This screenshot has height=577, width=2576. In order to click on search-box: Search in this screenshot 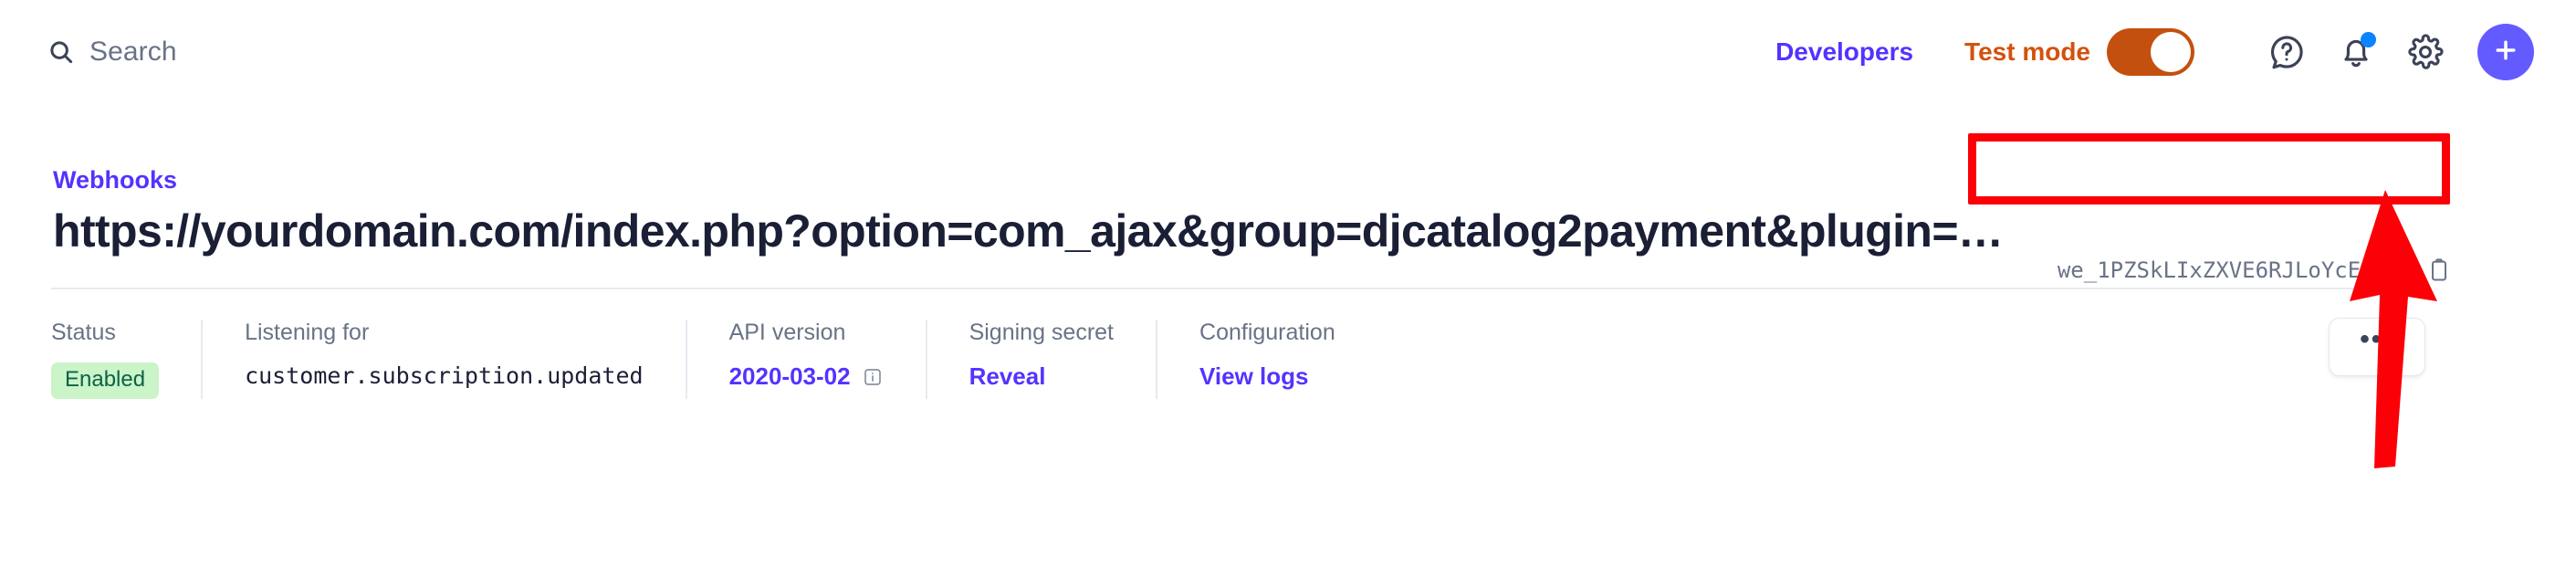, I will do `click(112, 52)`.